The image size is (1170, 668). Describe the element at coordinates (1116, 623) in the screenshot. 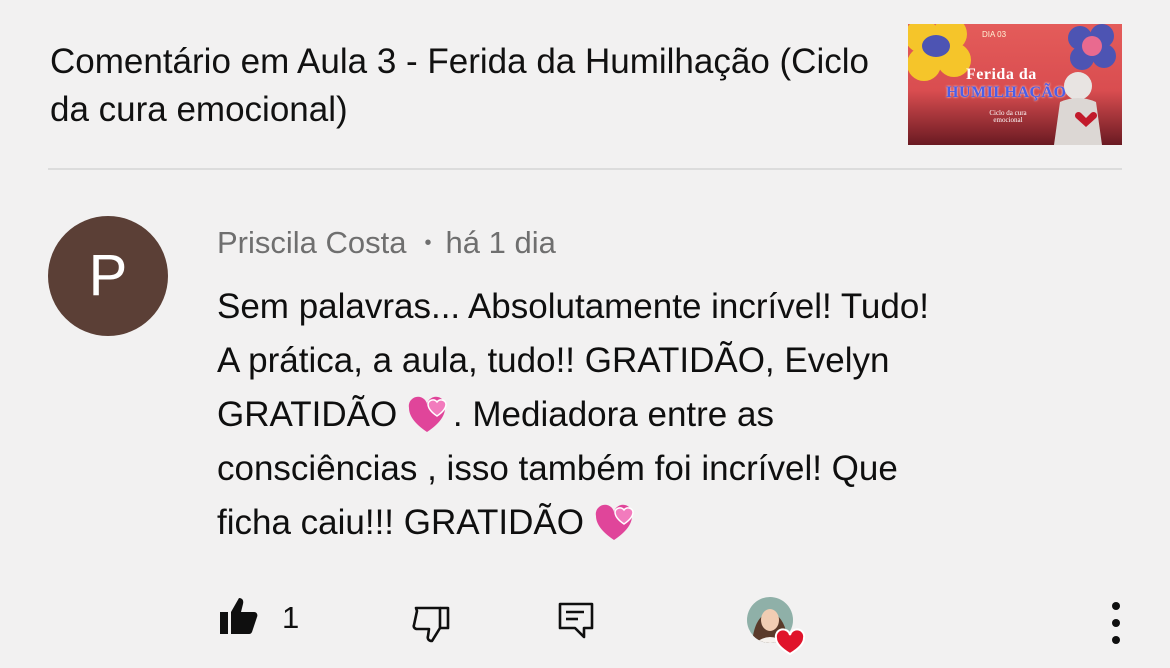

I see `more-options-icon` at that location.